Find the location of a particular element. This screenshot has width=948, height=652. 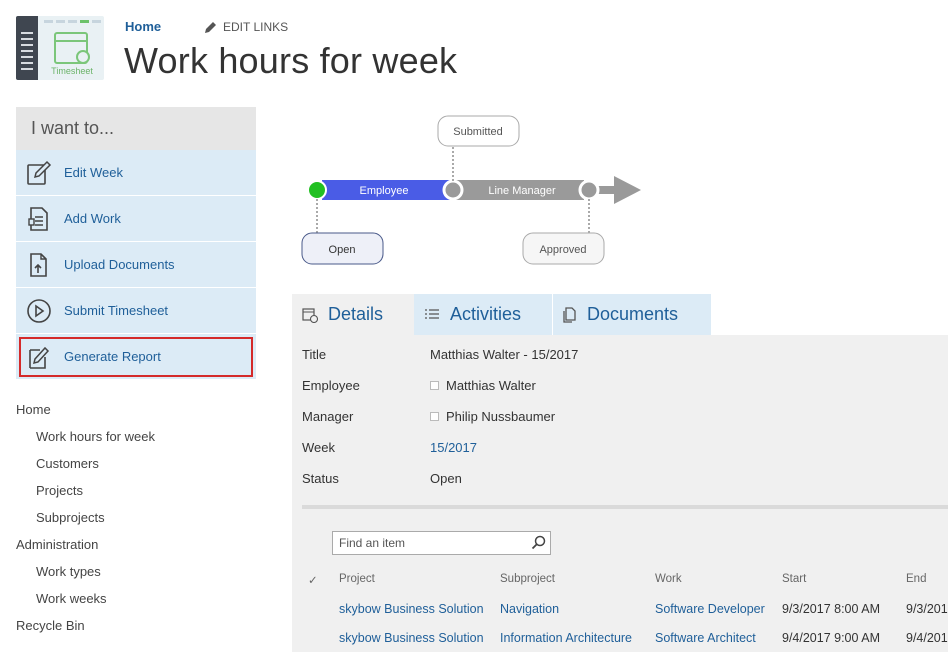

action-label: Upload Documents is located at coordinates (119, 264).